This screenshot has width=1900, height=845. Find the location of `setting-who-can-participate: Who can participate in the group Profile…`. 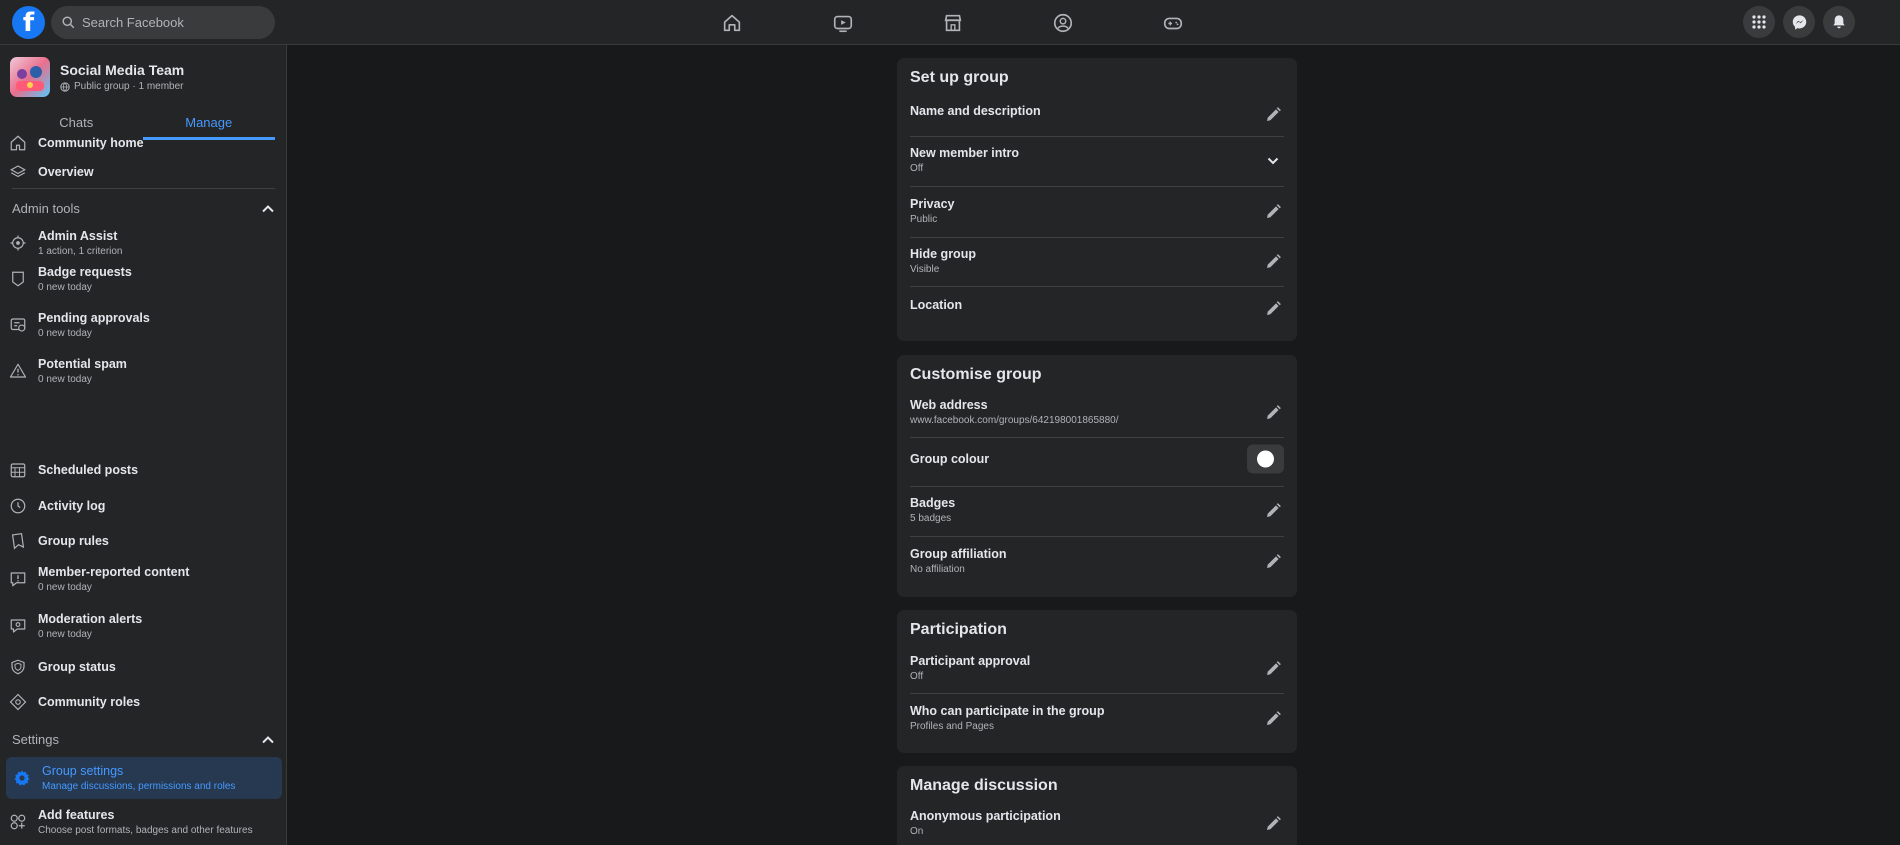

setting-who-can-participate: Who can participate in the group Profile… is located at coordinates (1097, 719).